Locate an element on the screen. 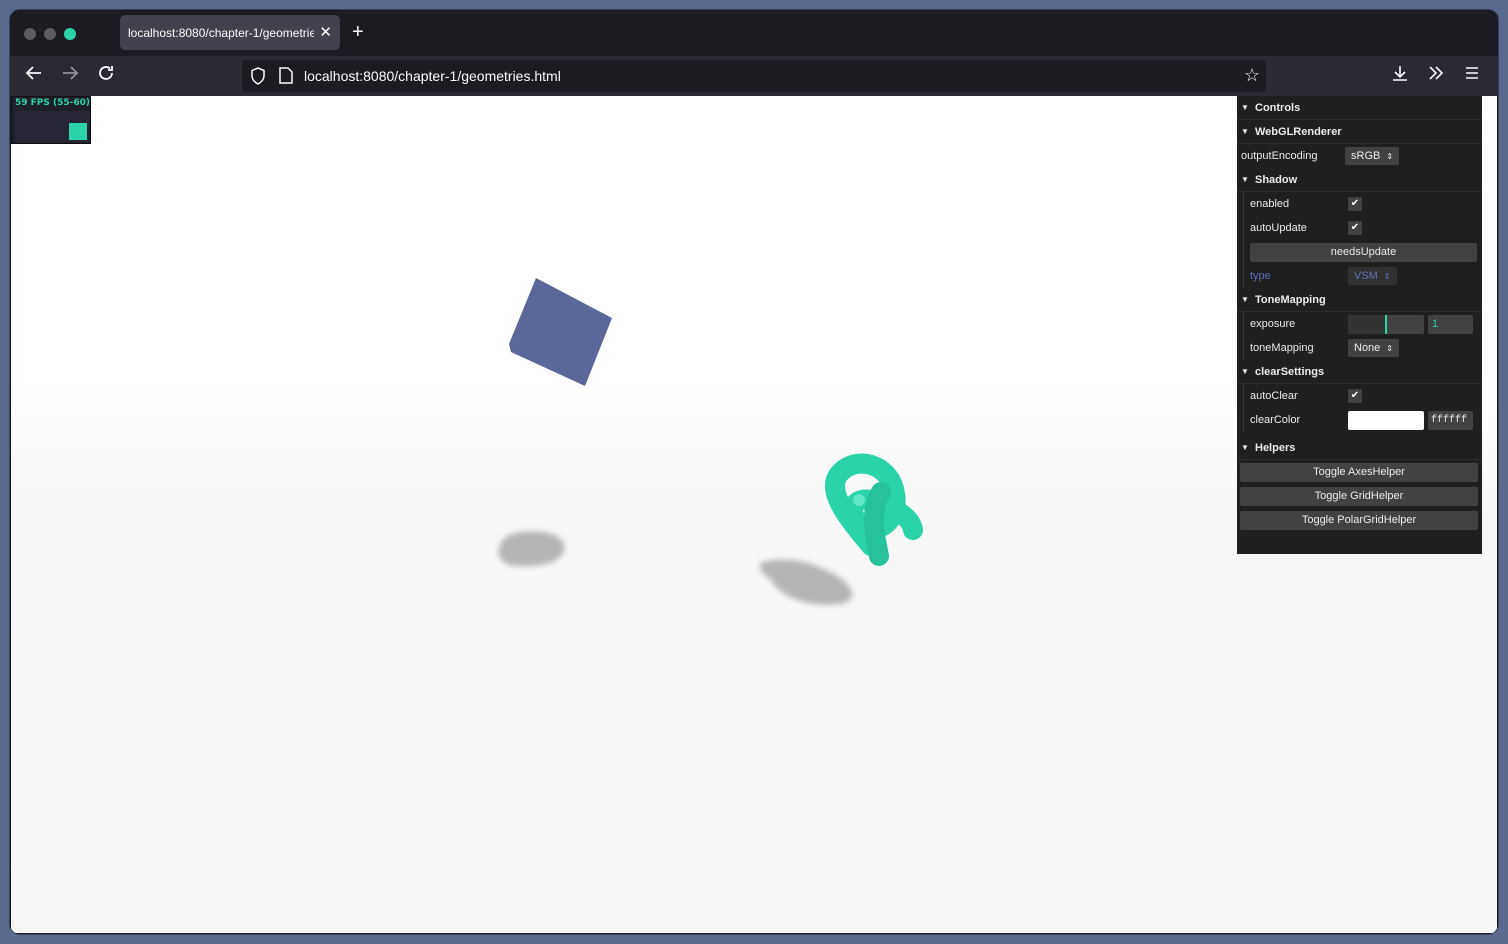  shadow-type-select: VSM ⇕ is located at coordinates (1372, 276).